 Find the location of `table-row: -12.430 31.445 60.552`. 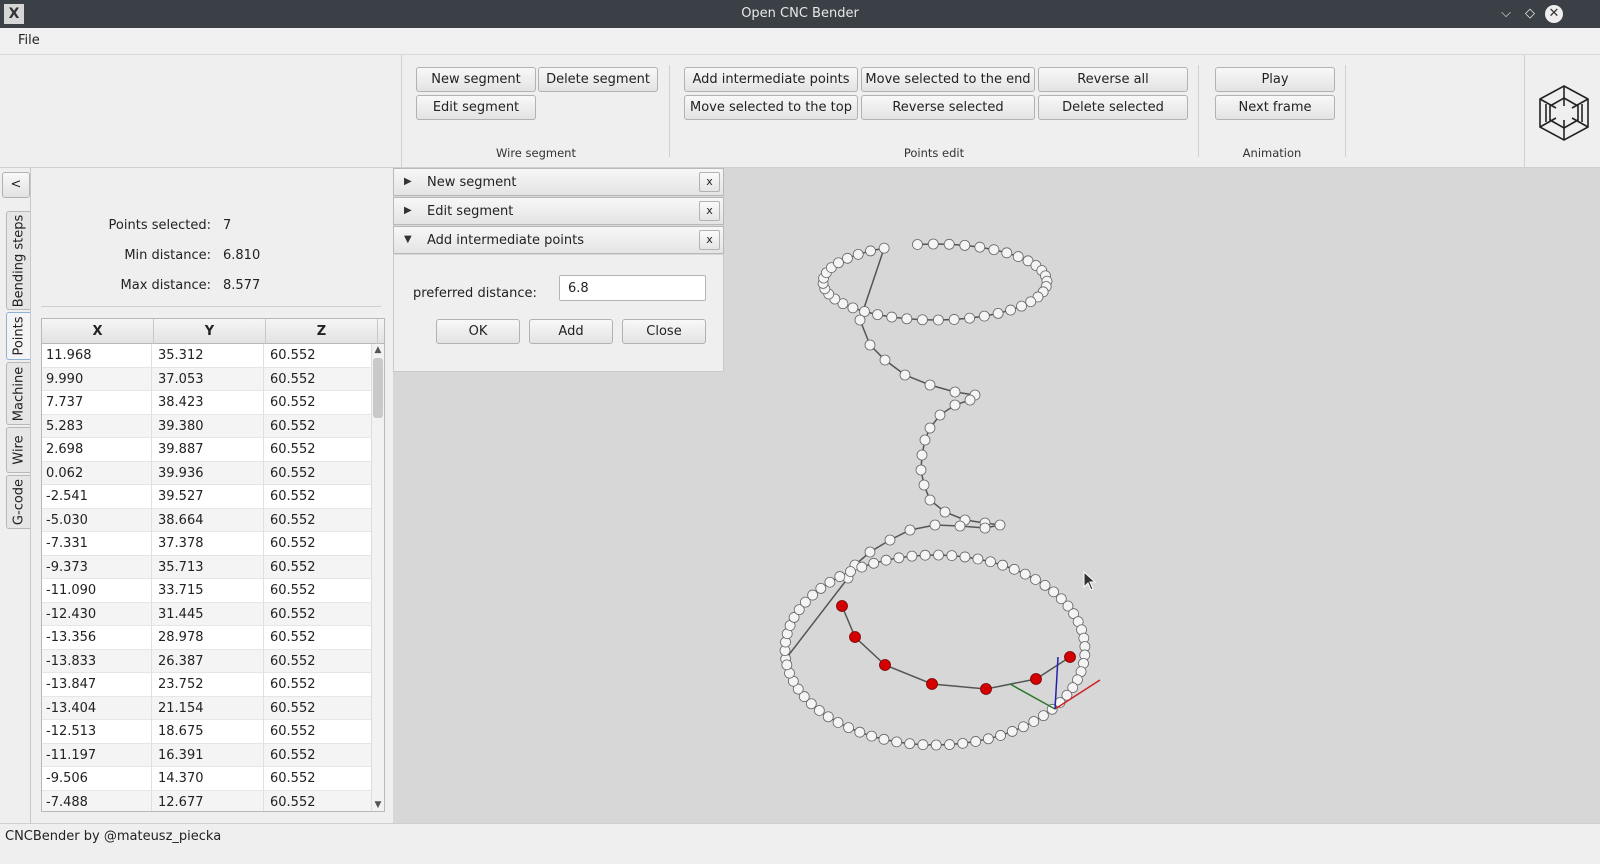

table-row: -12.430 31.445 60.552 is located at coordinates (209, 614).